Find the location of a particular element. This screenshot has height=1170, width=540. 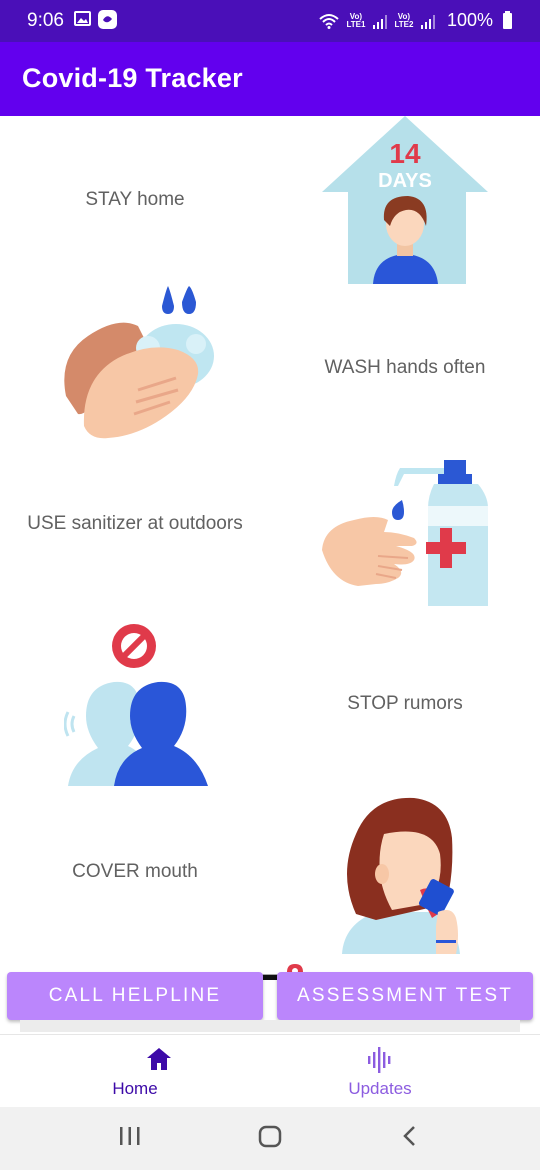

status-right-icons: Vo) LTE1 Vo) LTE2 100% is located at coordinates (415, 20).